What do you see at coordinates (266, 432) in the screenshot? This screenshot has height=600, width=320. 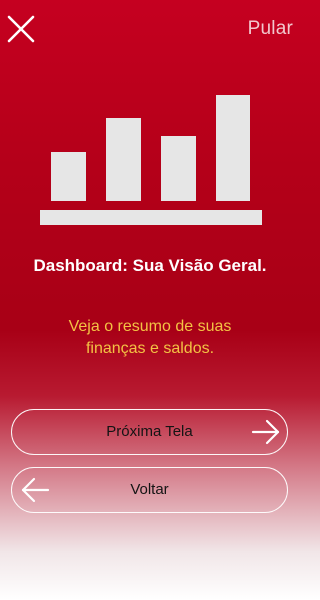 I see `arrow-right-icon` at bounding box center [266, 432].